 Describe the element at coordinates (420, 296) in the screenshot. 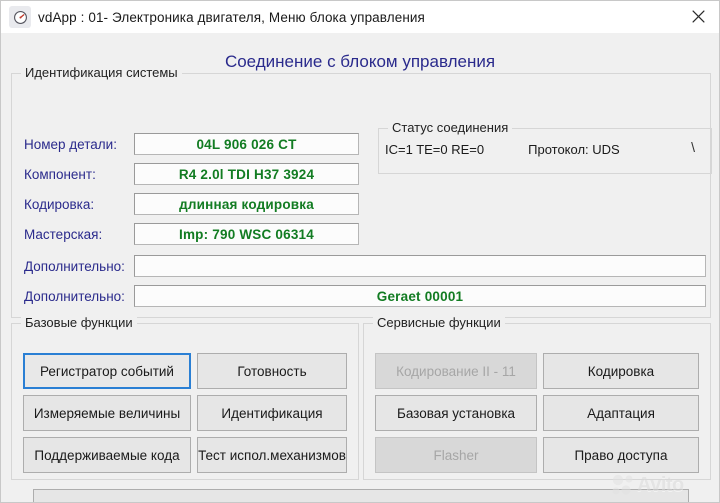

I see `field-additional-2: Geraet 00001` at that location.